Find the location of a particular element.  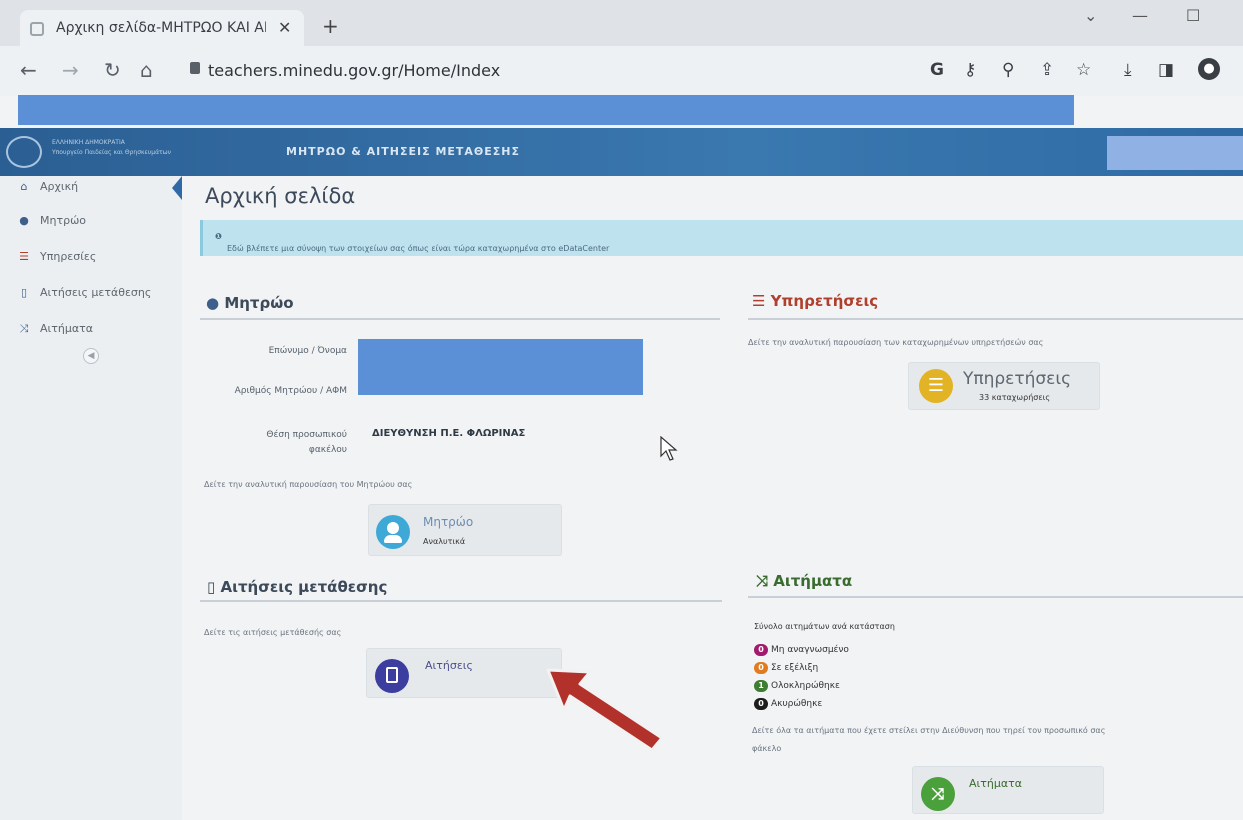

zoom-icon: ⚲ is located at coordinates (1008, 70).